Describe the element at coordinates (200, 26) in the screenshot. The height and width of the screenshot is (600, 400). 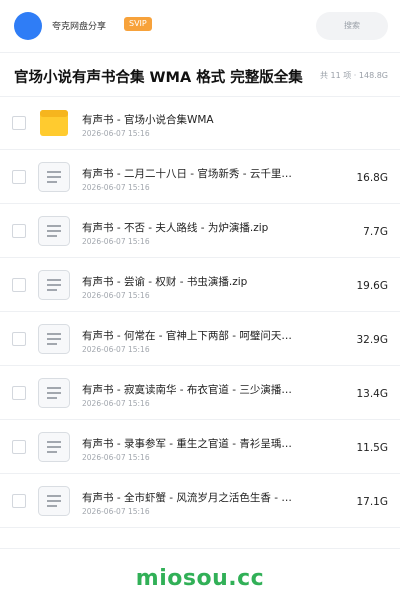
I see `top-bar: 夸克网盘分享 SVIP 搜索` at that location.